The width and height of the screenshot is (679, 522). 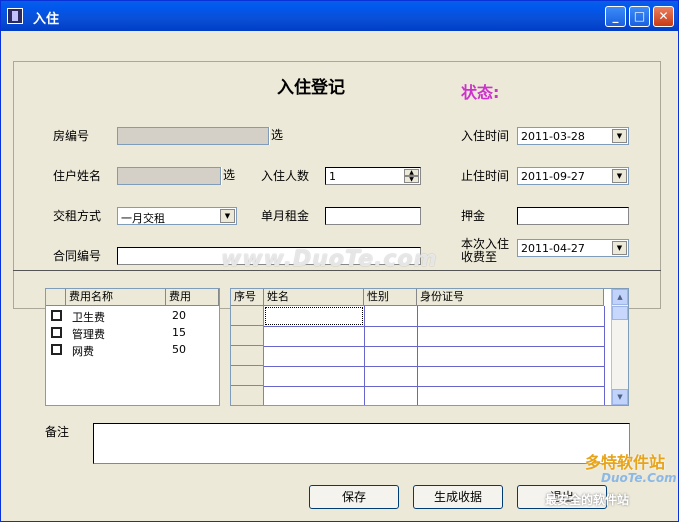 I want to click on paid-until-label-line2: 收费至, so click(x=479, y=257).